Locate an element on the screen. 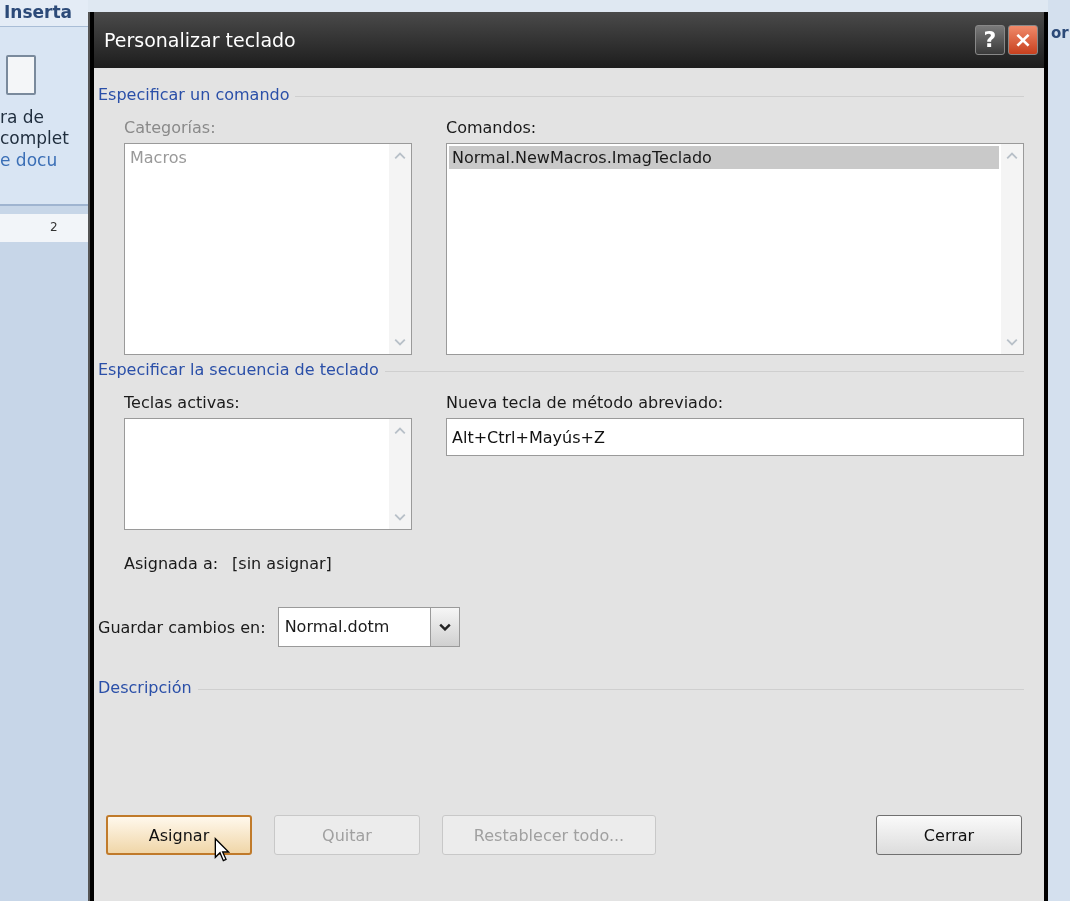 This screenshot has width=1070, height=901. ribbon-label: or is located at coordinates (1059, 21).